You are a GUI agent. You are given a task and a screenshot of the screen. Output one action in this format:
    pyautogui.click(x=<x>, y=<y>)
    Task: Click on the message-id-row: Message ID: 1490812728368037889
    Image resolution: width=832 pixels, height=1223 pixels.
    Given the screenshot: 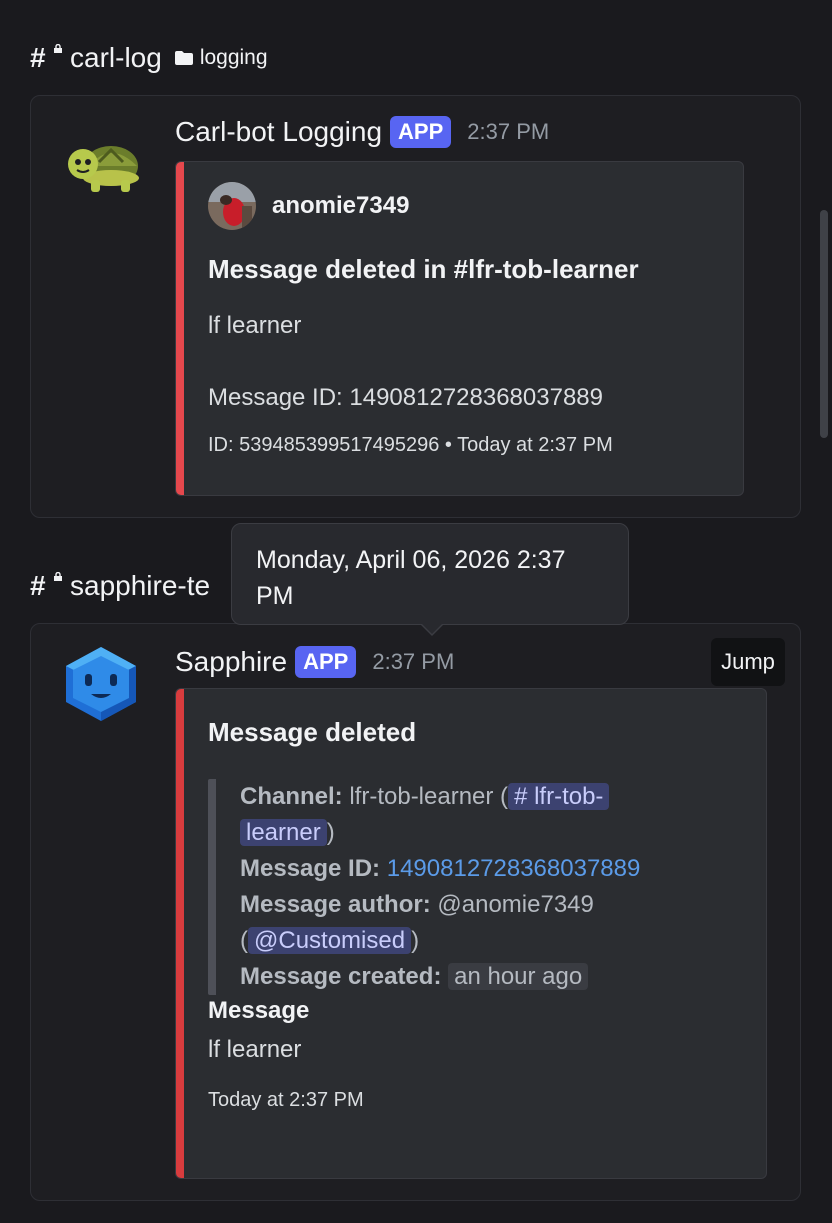 What is the action you would take?
    pyautogui.click(x=475, y=869)
    